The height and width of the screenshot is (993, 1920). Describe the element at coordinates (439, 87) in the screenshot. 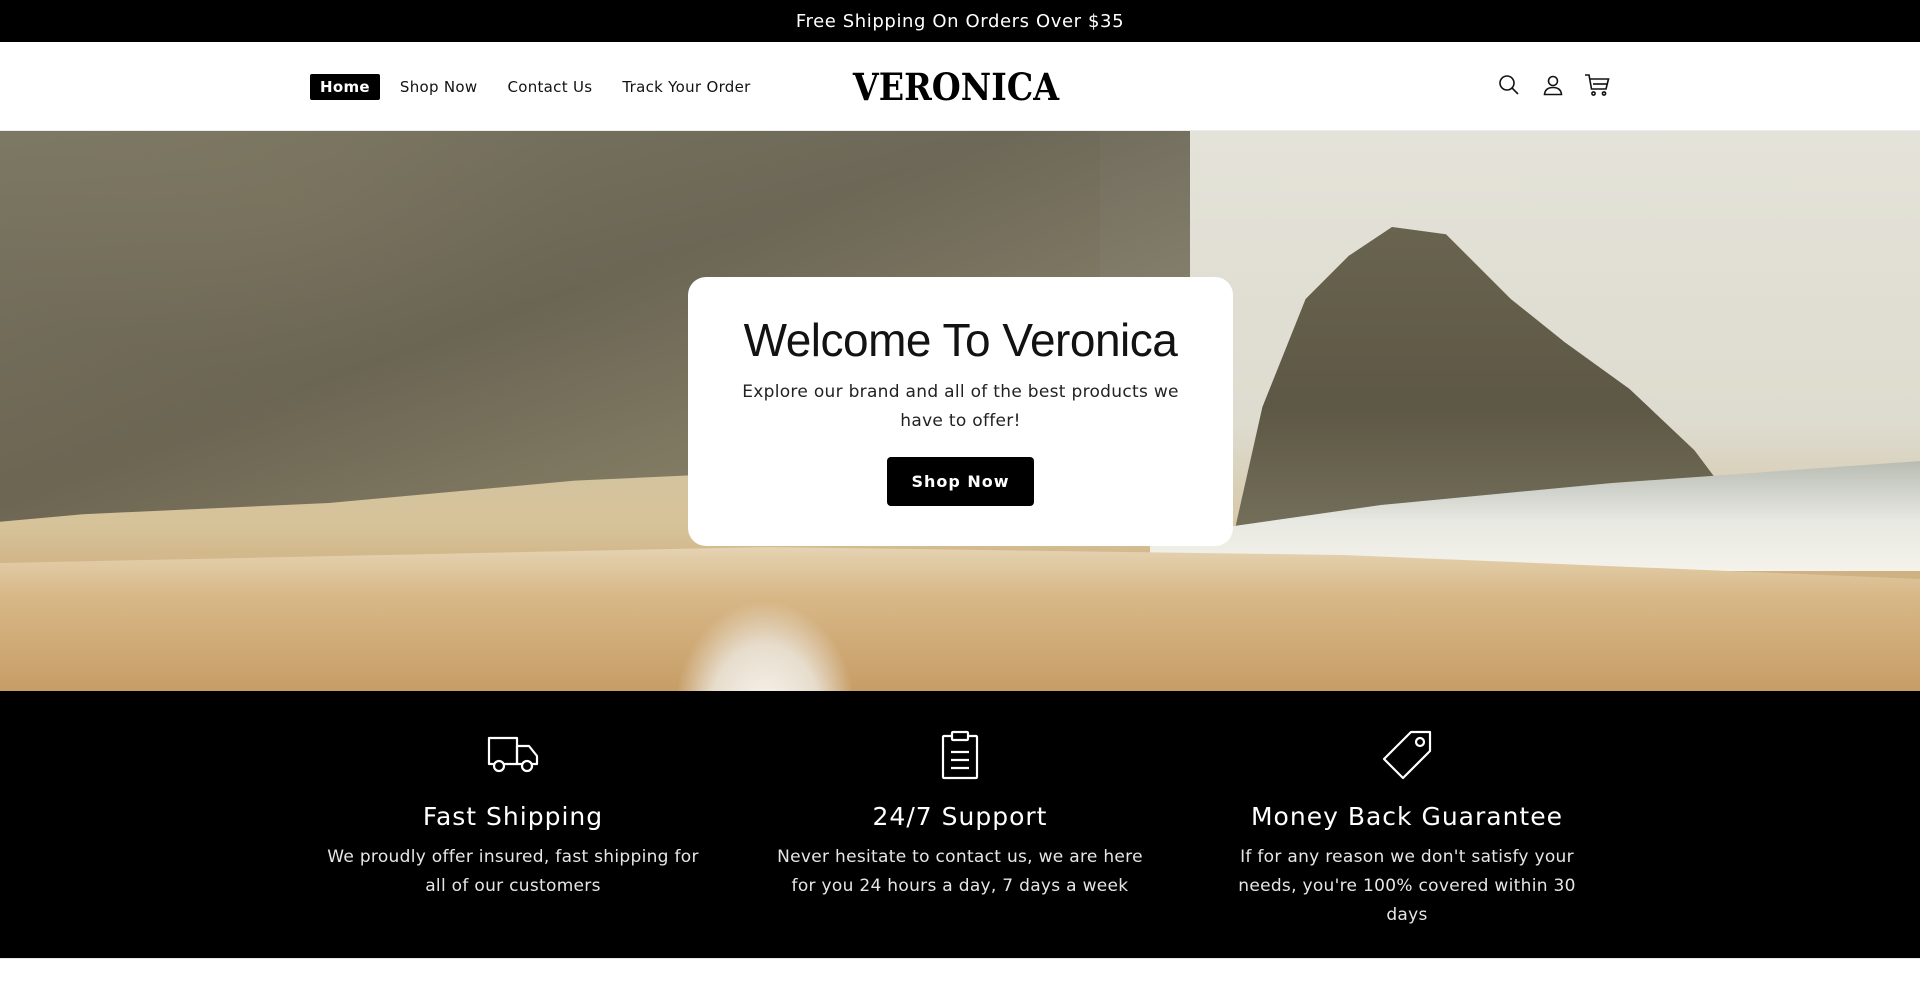

I see `nav-shop-now: Shop Now` at that location.